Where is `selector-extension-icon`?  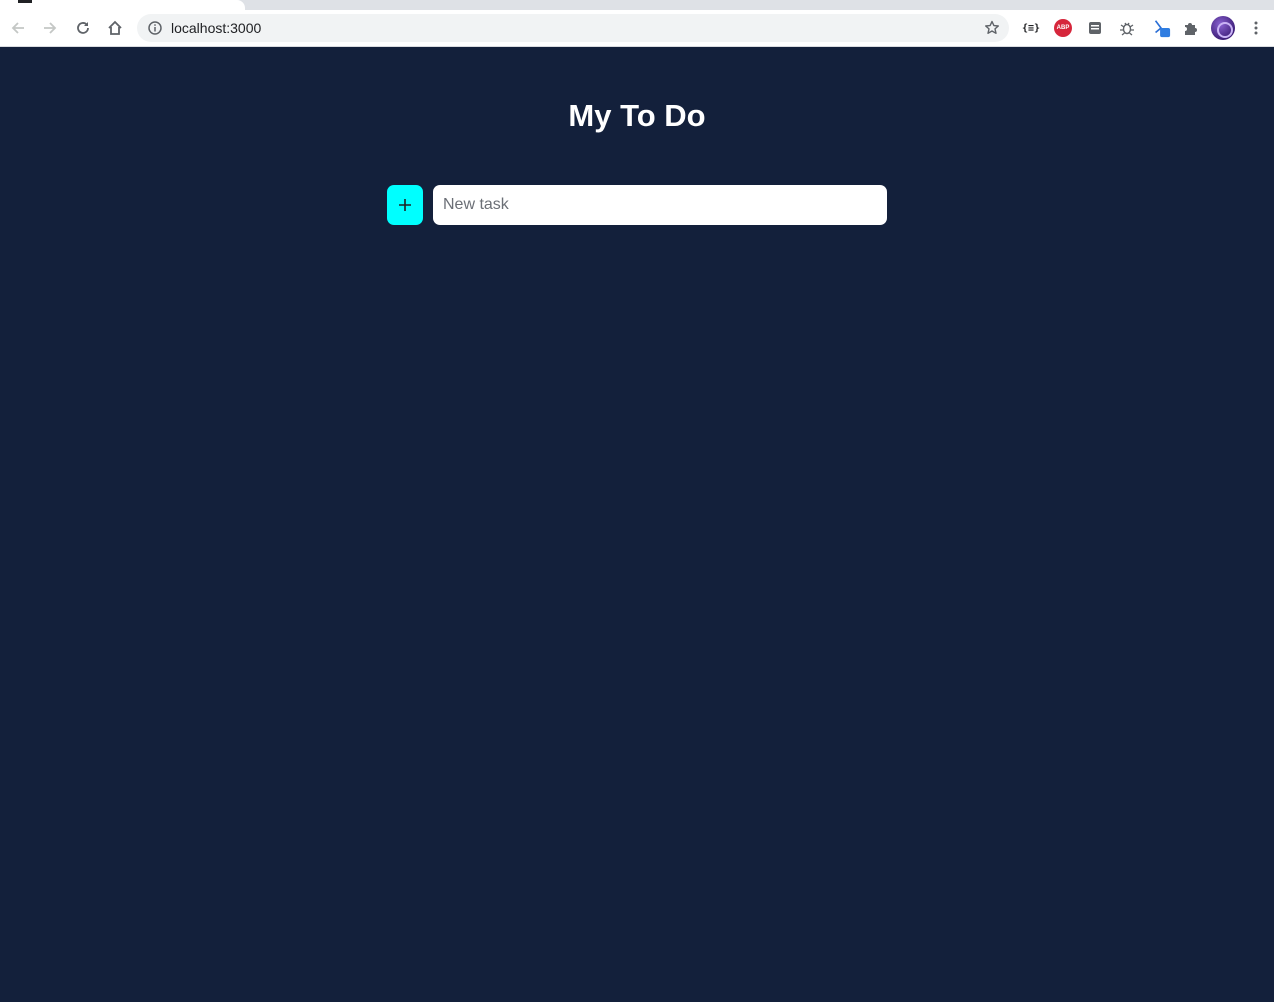 selector-extension-icon is located at coordinates (1161, 28).